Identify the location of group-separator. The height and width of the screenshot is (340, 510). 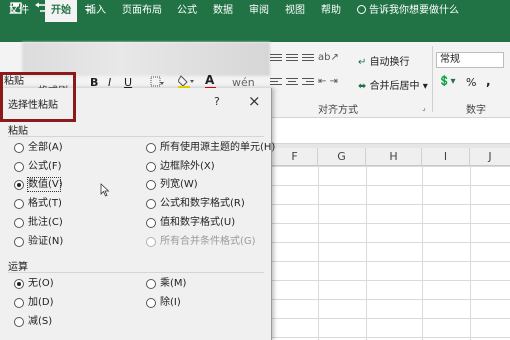
(432, 79).